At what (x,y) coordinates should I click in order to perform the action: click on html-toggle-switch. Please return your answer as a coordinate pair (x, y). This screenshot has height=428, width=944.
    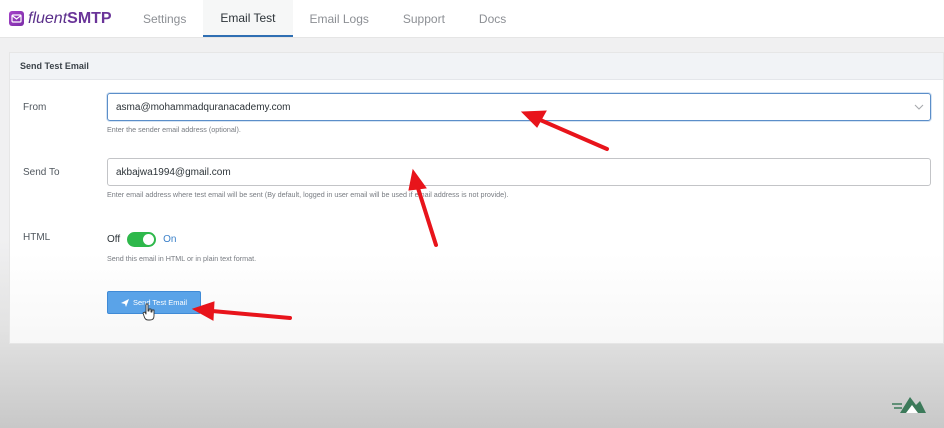
    Looking at the image, I should click on (142, 239).